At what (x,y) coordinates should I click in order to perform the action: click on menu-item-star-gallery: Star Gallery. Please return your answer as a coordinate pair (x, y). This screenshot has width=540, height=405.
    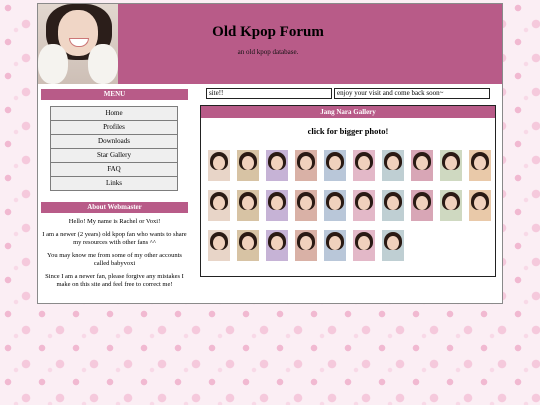
    Looking at the image, I should click on (114, 155).